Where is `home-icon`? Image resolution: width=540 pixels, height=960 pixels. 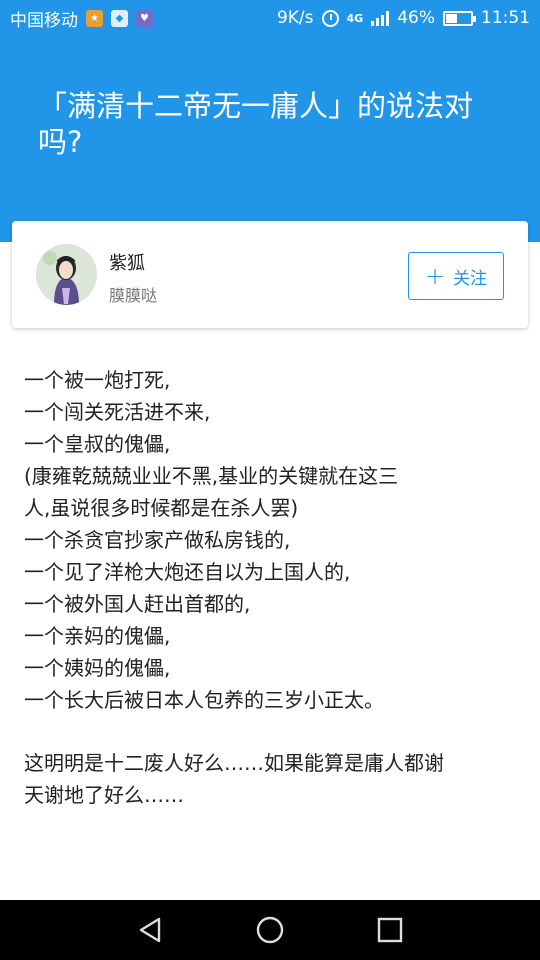
home-icon is located at coordinates (270, 930).